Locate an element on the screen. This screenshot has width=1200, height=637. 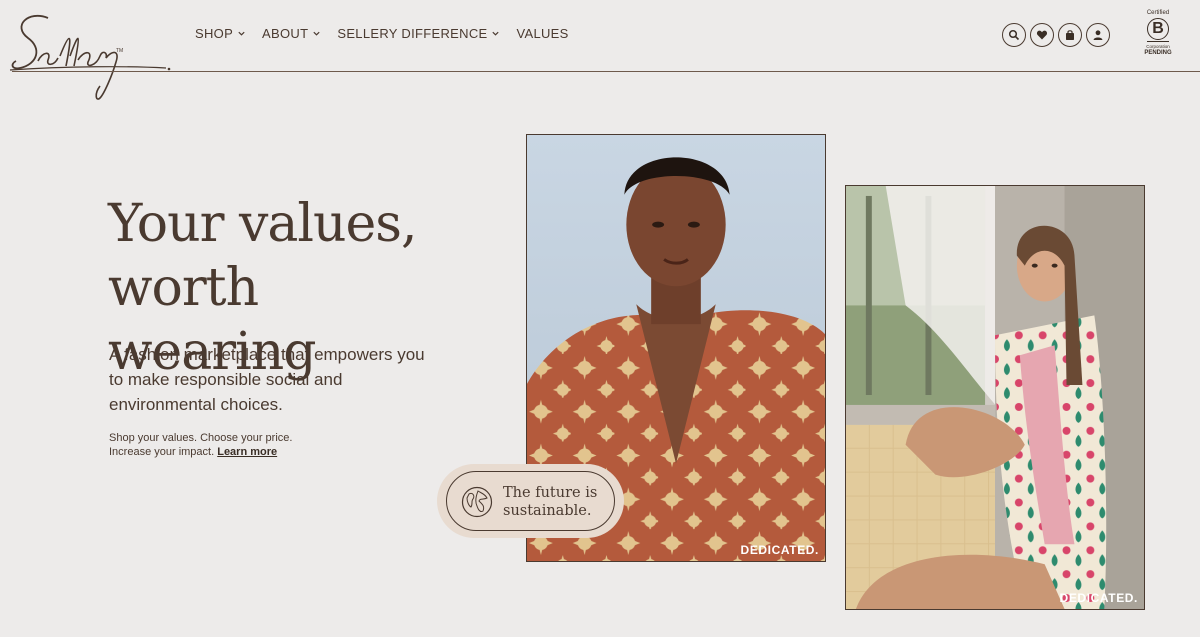
bcorp-certified: Certified is located at coordinates (1158, 13).